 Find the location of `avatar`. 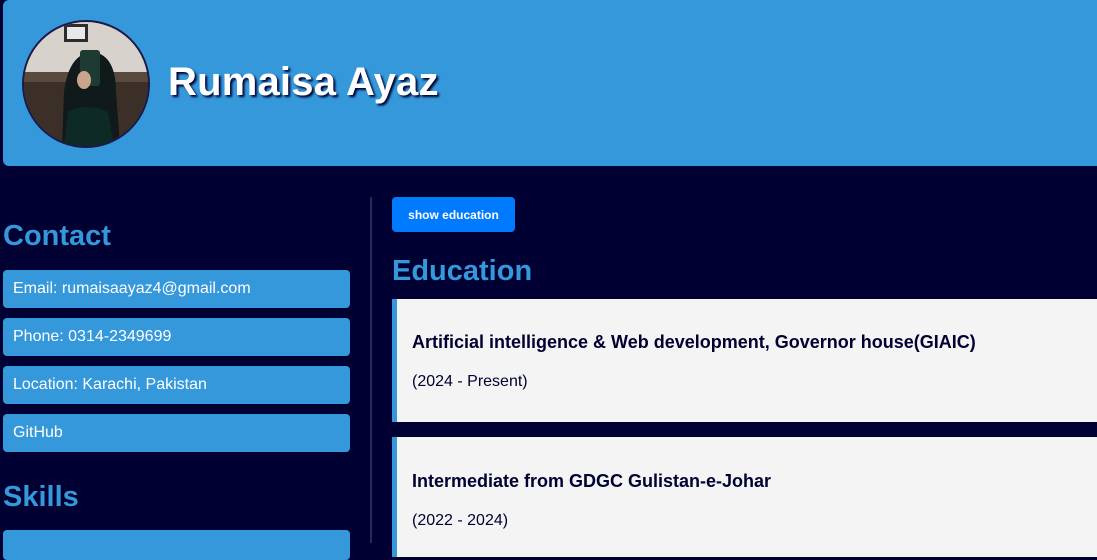

avatar is located at coordinates (86, 84).